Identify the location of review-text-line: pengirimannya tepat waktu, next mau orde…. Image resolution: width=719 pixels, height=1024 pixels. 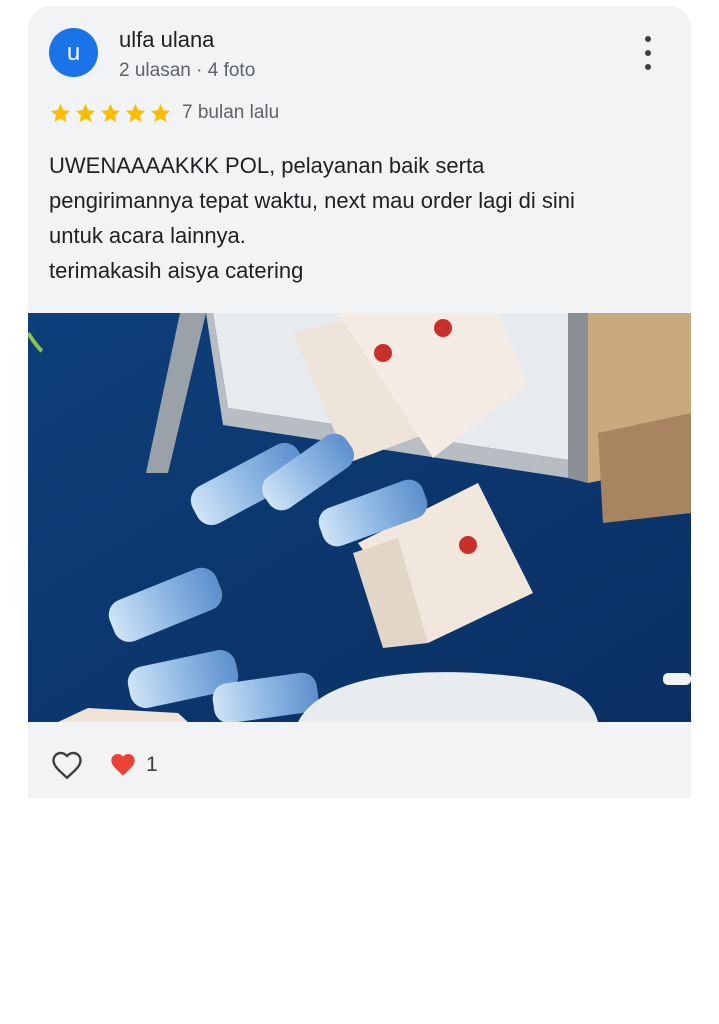
(312, 200).